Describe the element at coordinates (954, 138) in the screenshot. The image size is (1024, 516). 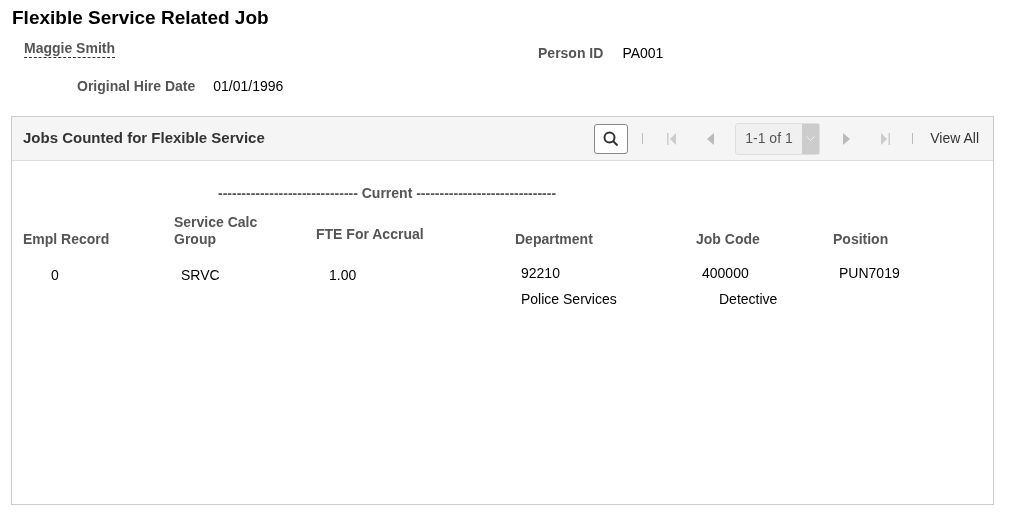
I see `view-all-link: View All` at that location.